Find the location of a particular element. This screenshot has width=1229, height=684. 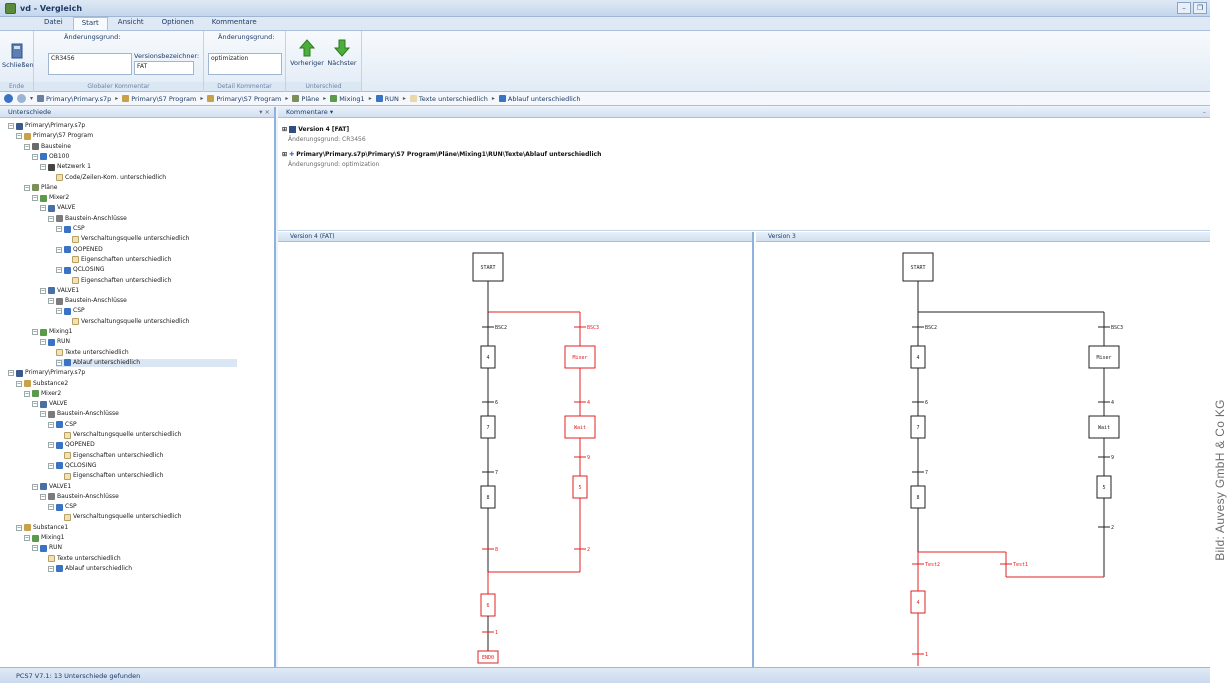

comments-title: Kommentare is located at coordinates (307, 112).